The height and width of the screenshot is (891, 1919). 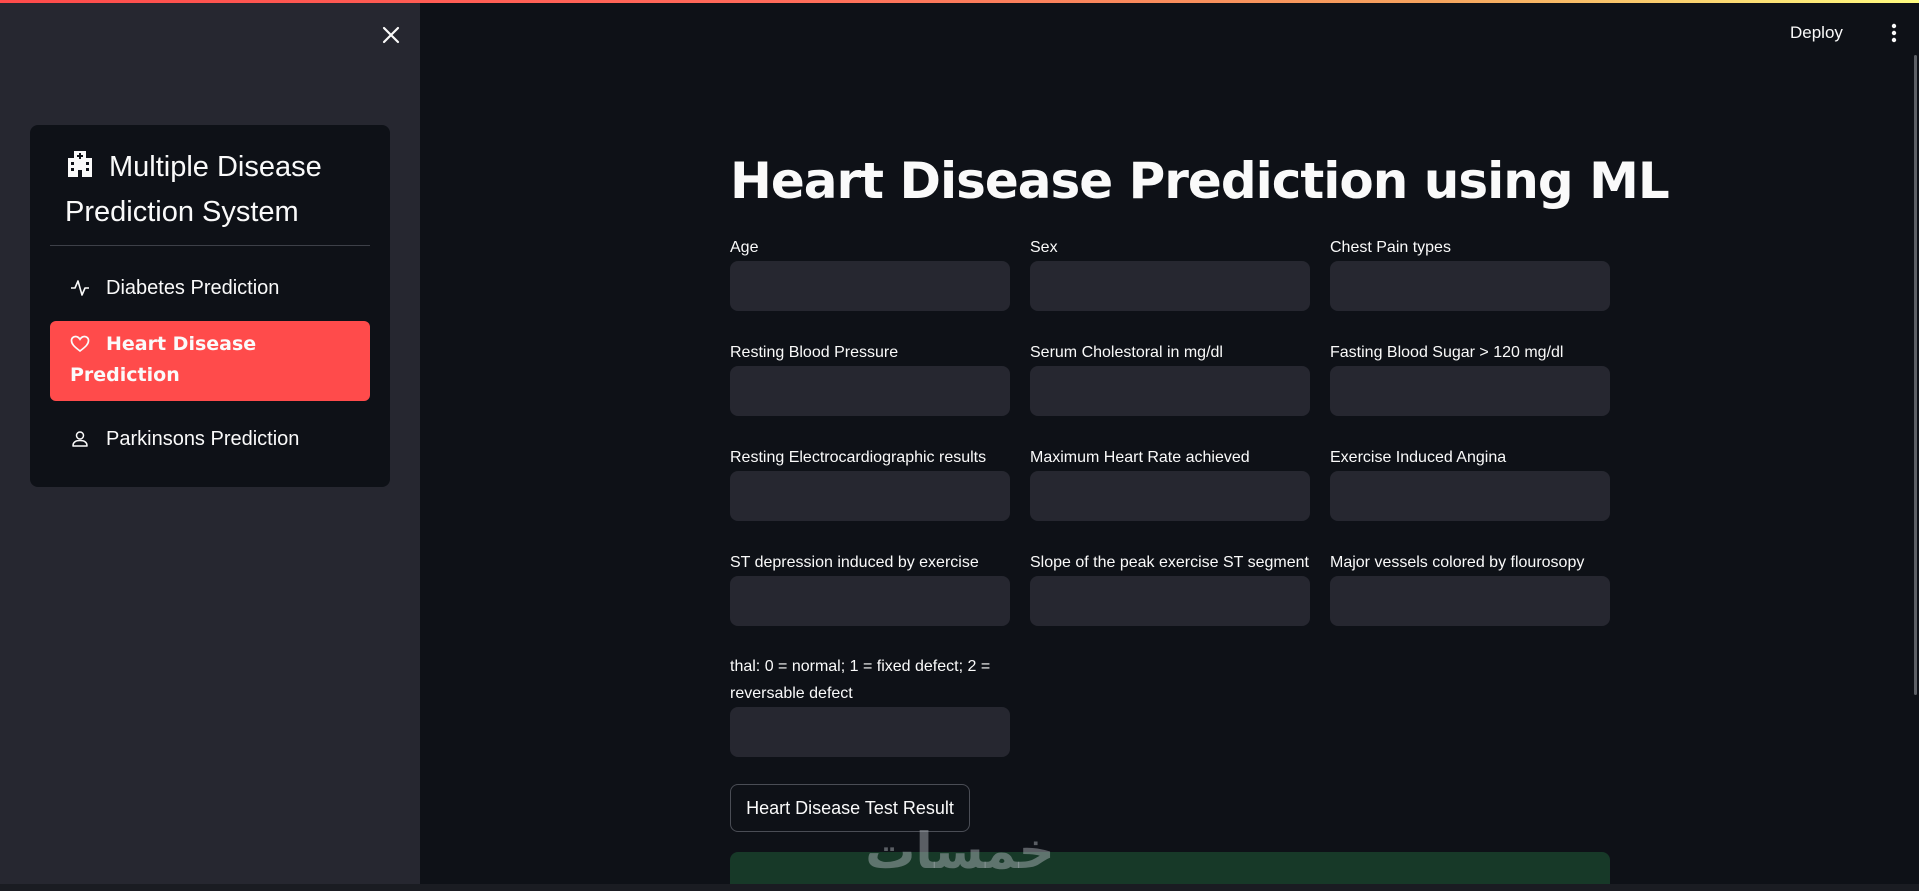 What do you see at coordinates (163, 359) in the screenshot?
I see `sidebar-item-label: Heart Disease Prediction` at bounding box center [163, 359].